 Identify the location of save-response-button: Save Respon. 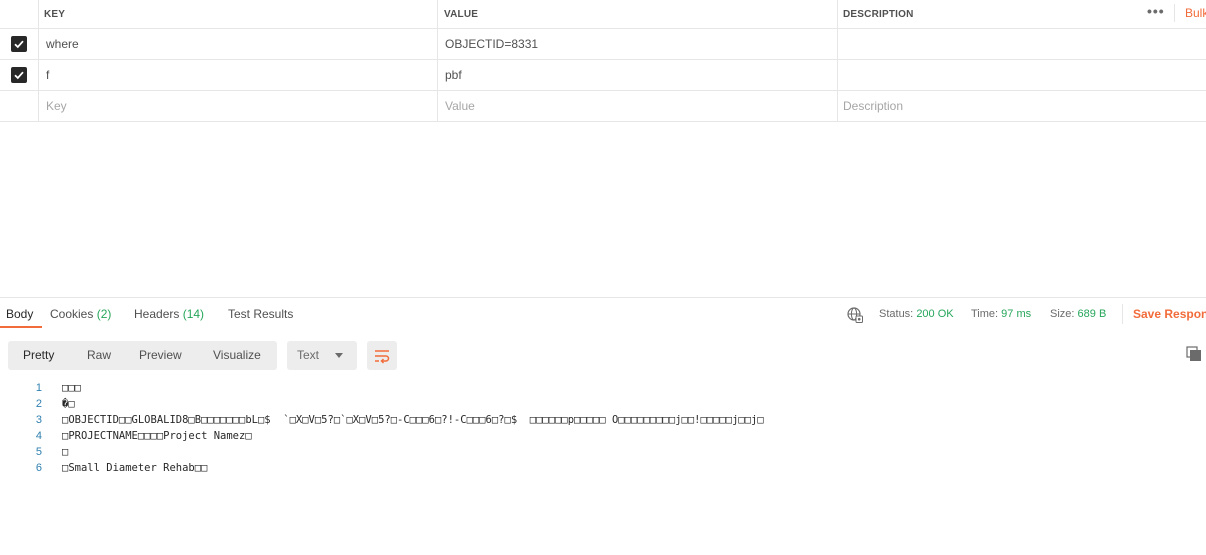
(1169, 314).